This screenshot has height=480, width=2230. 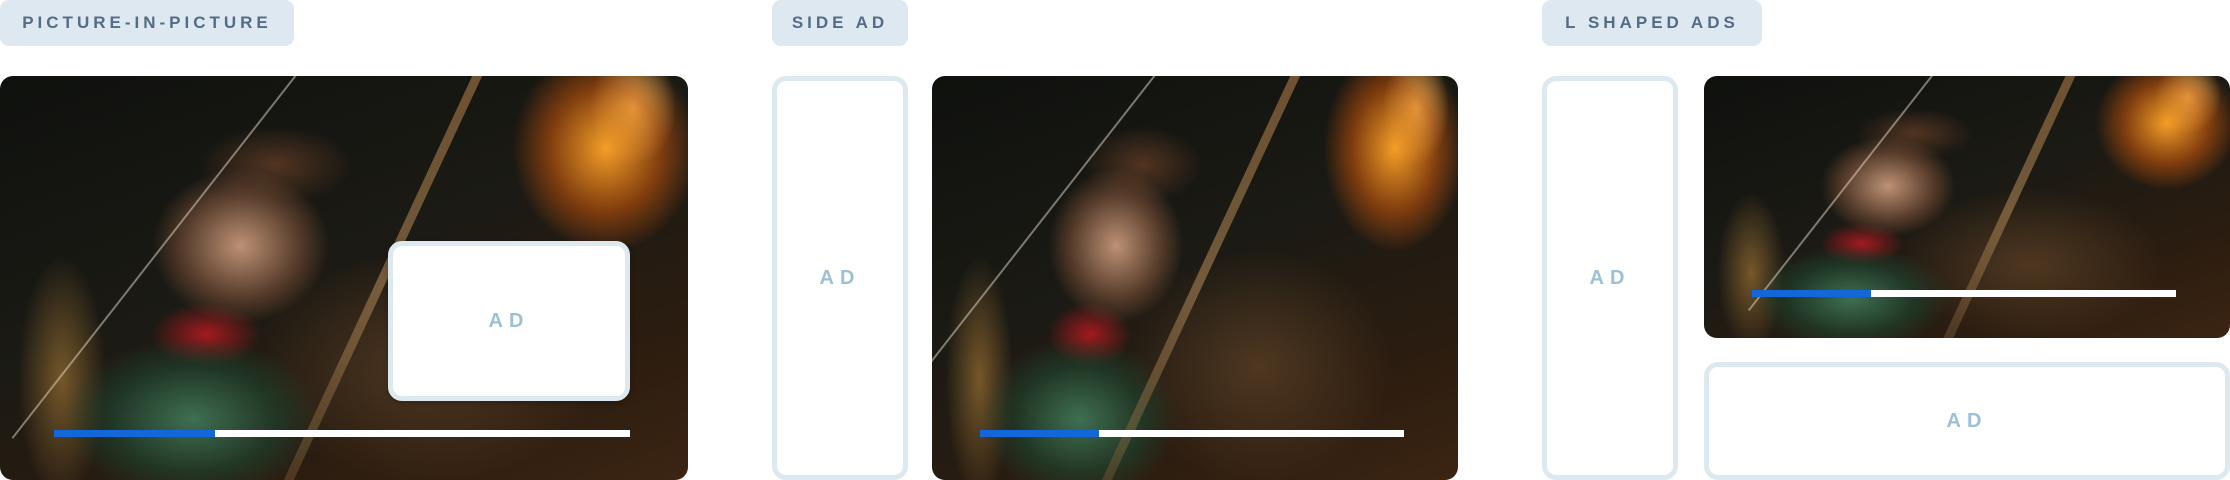 What do you see at coordinates (1967, 421) in the screenshot?
I see `l-shaped-bottom-ad-box: AD` at bounding box center [1967, 421].